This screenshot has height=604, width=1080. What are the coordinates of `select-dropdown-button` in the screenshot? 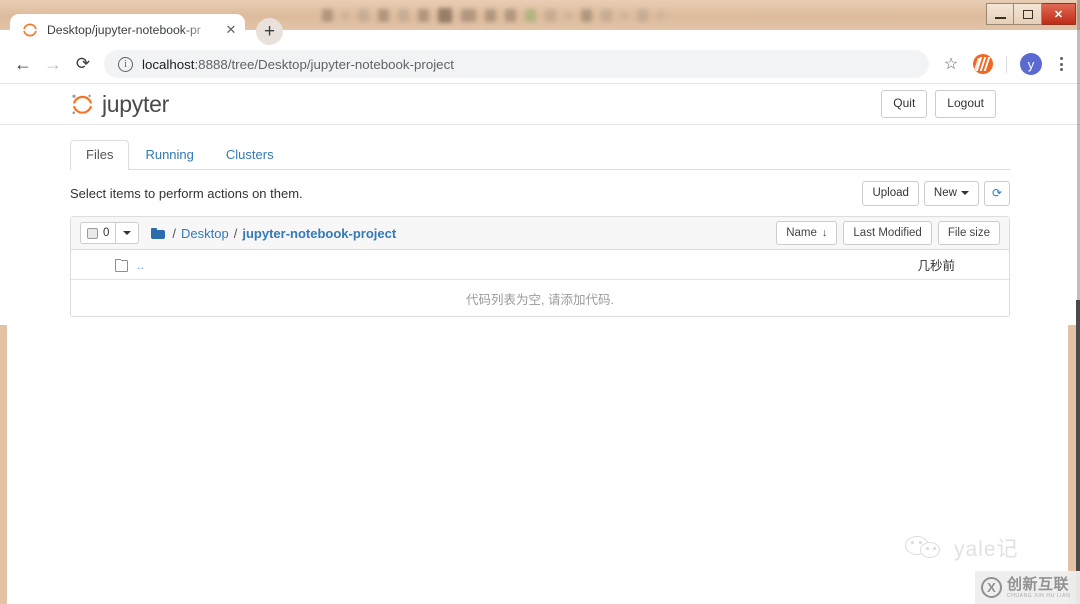 It's located at (128, 233).